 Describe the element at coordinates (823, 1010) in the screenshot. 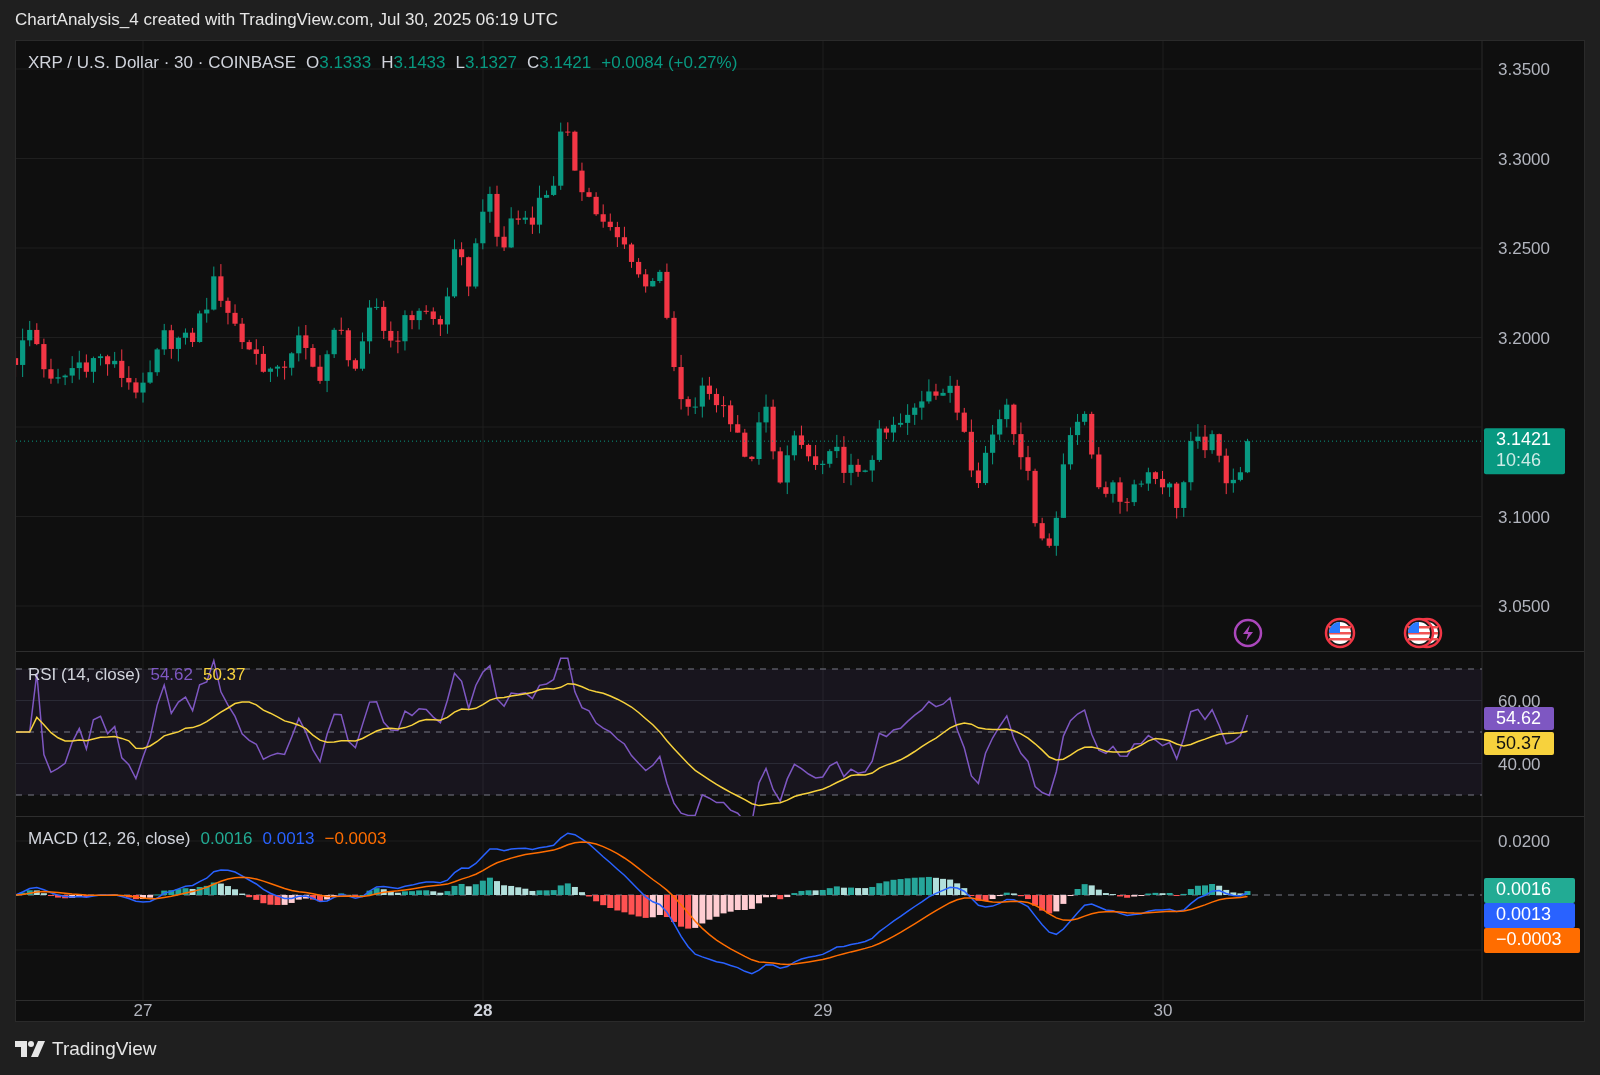

I see `time-axis-label: 29` at that location.